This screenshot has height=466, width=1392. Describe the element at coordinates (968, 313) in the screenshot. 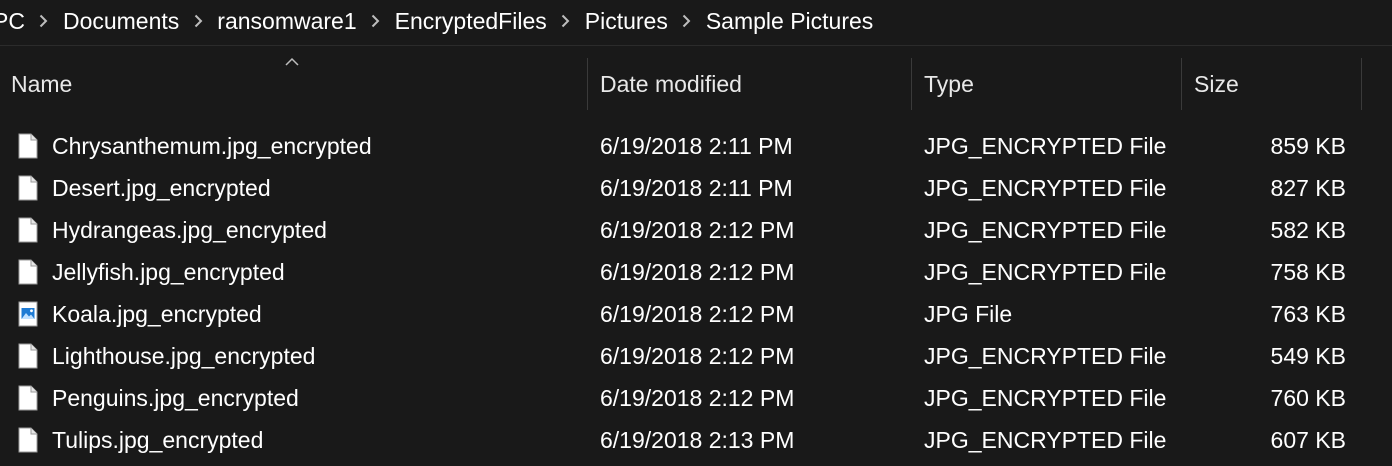

I see `file-type: JPG File` at that location.